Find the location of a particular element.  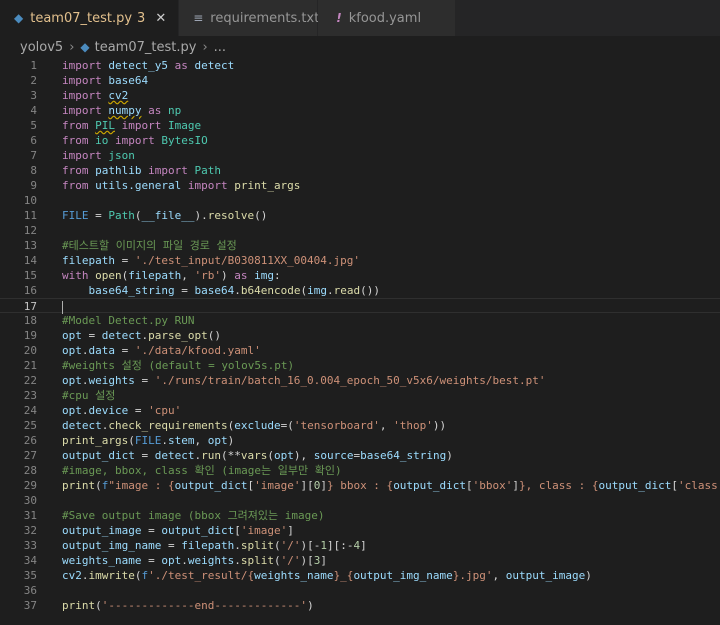

code-line: 10 is located at coordinates (360, 200).